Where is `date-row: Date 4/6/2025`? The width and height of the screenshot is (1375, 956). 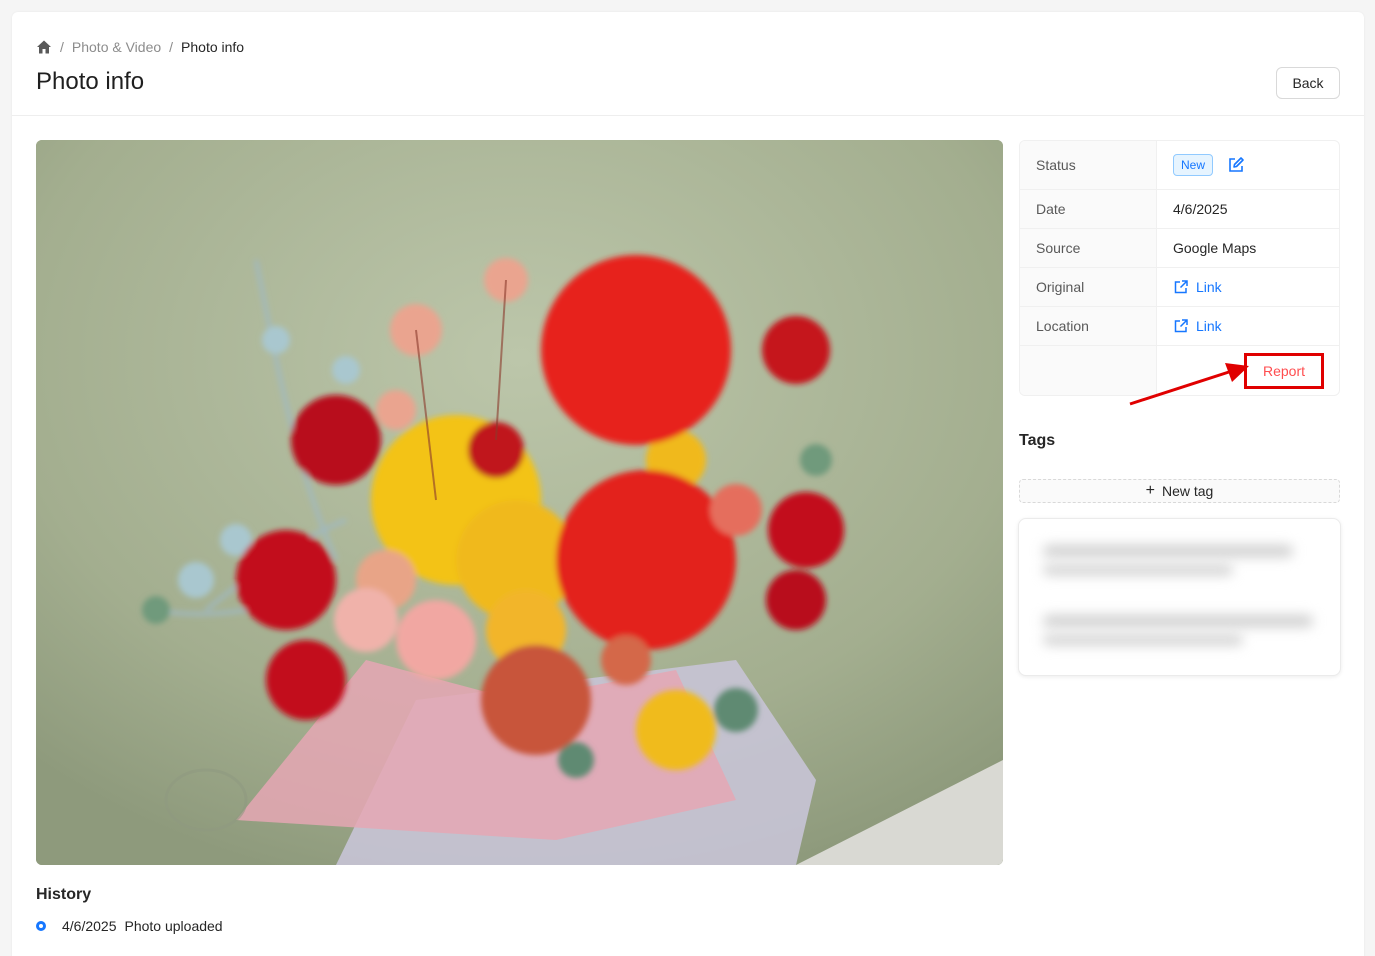
date-row: Date 4/6/2025 is located at coordinates (1179, 209).